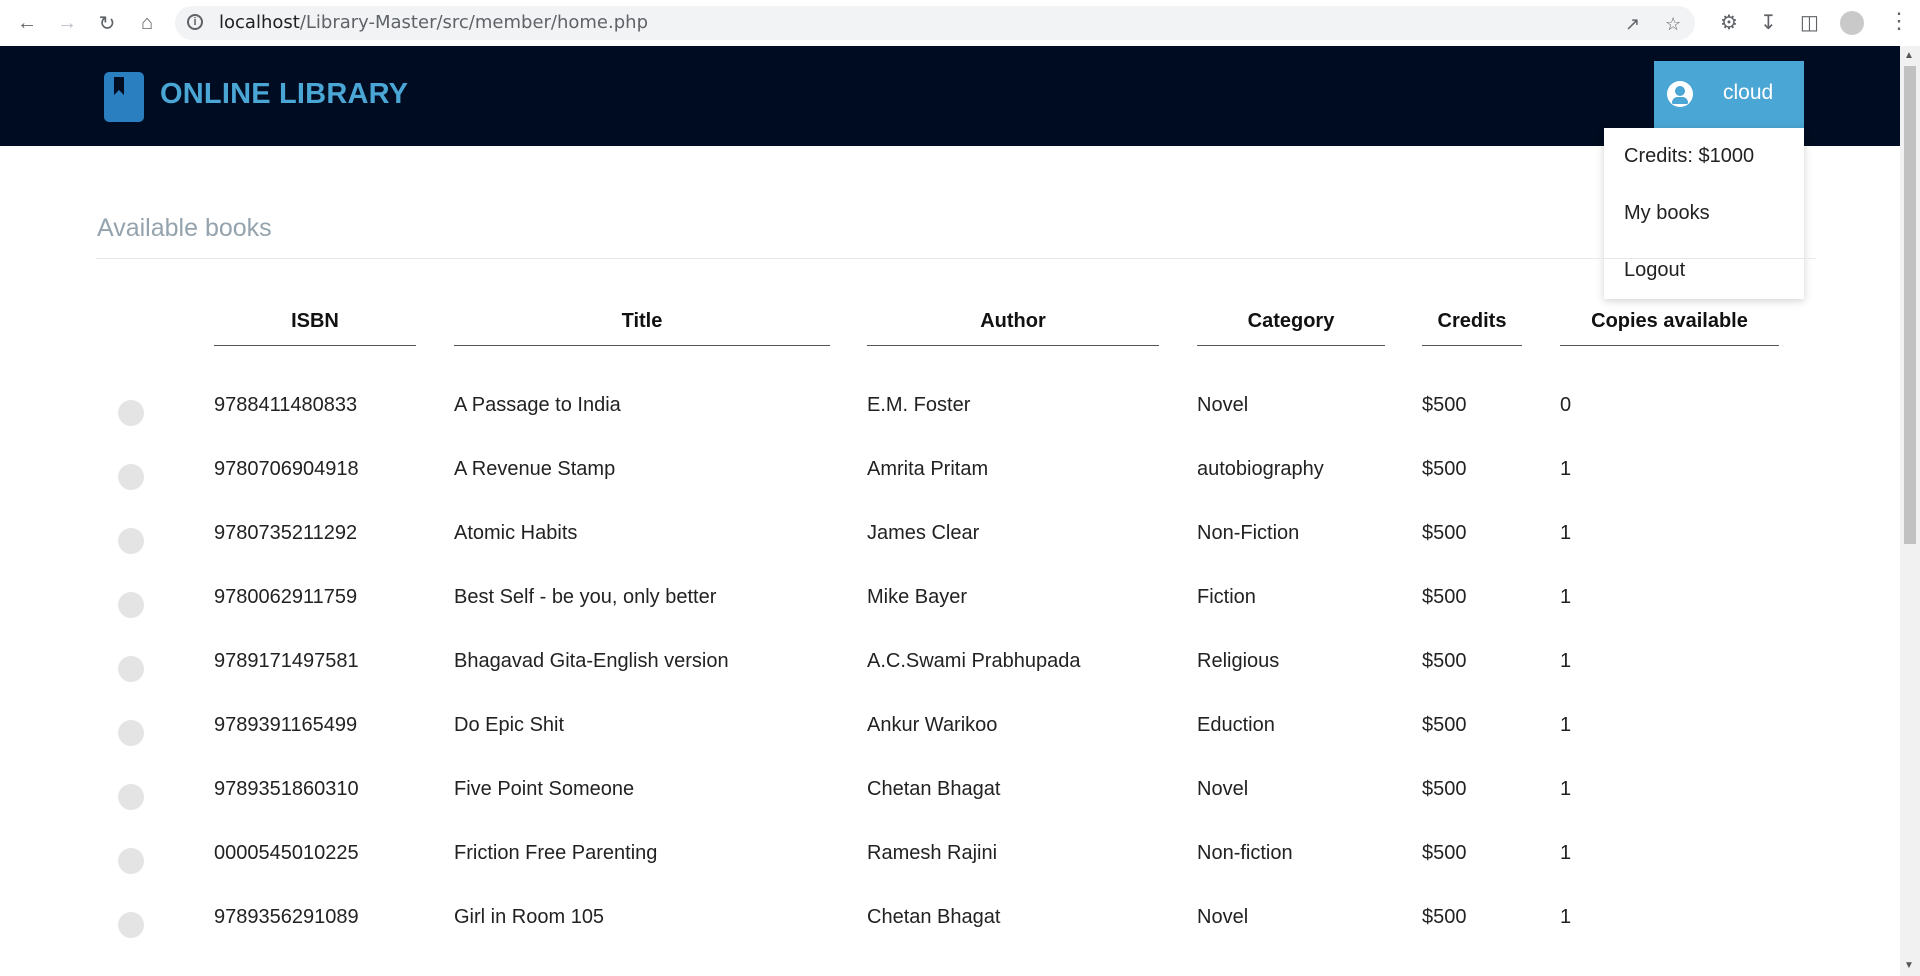 The width and height of the screenshot is (1920, 976). What do you see at coordinates (147, 23) in the screenshot?
I see `home-icon: ⌂` at bounding box center [147, 23].